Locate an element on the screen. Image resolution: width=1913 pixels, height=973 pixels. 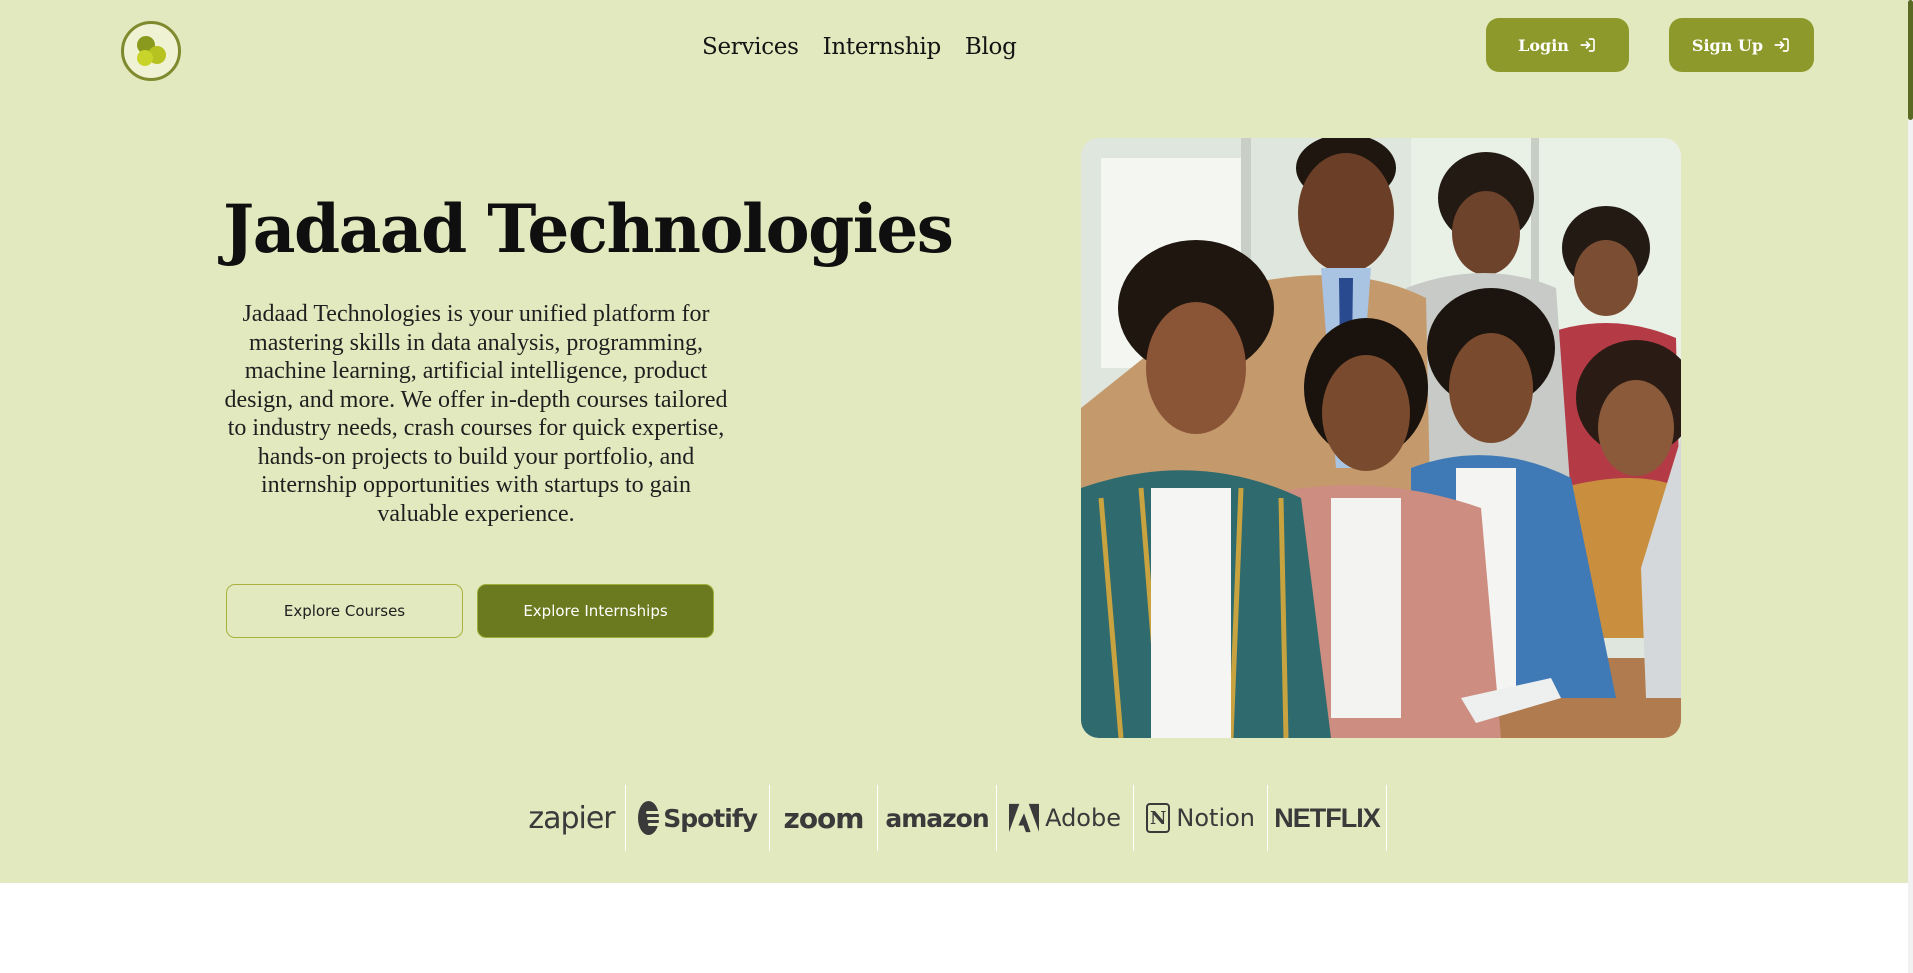
spotify-icon is located at coordinates (651, 818).